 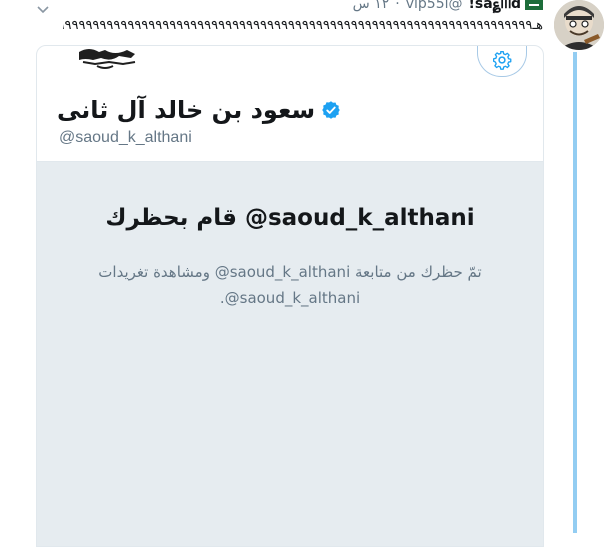 What do you see at coordinates (43, 7) in the screenshot?
I see `chevron-down-icon` at bounding box center [43, 7].